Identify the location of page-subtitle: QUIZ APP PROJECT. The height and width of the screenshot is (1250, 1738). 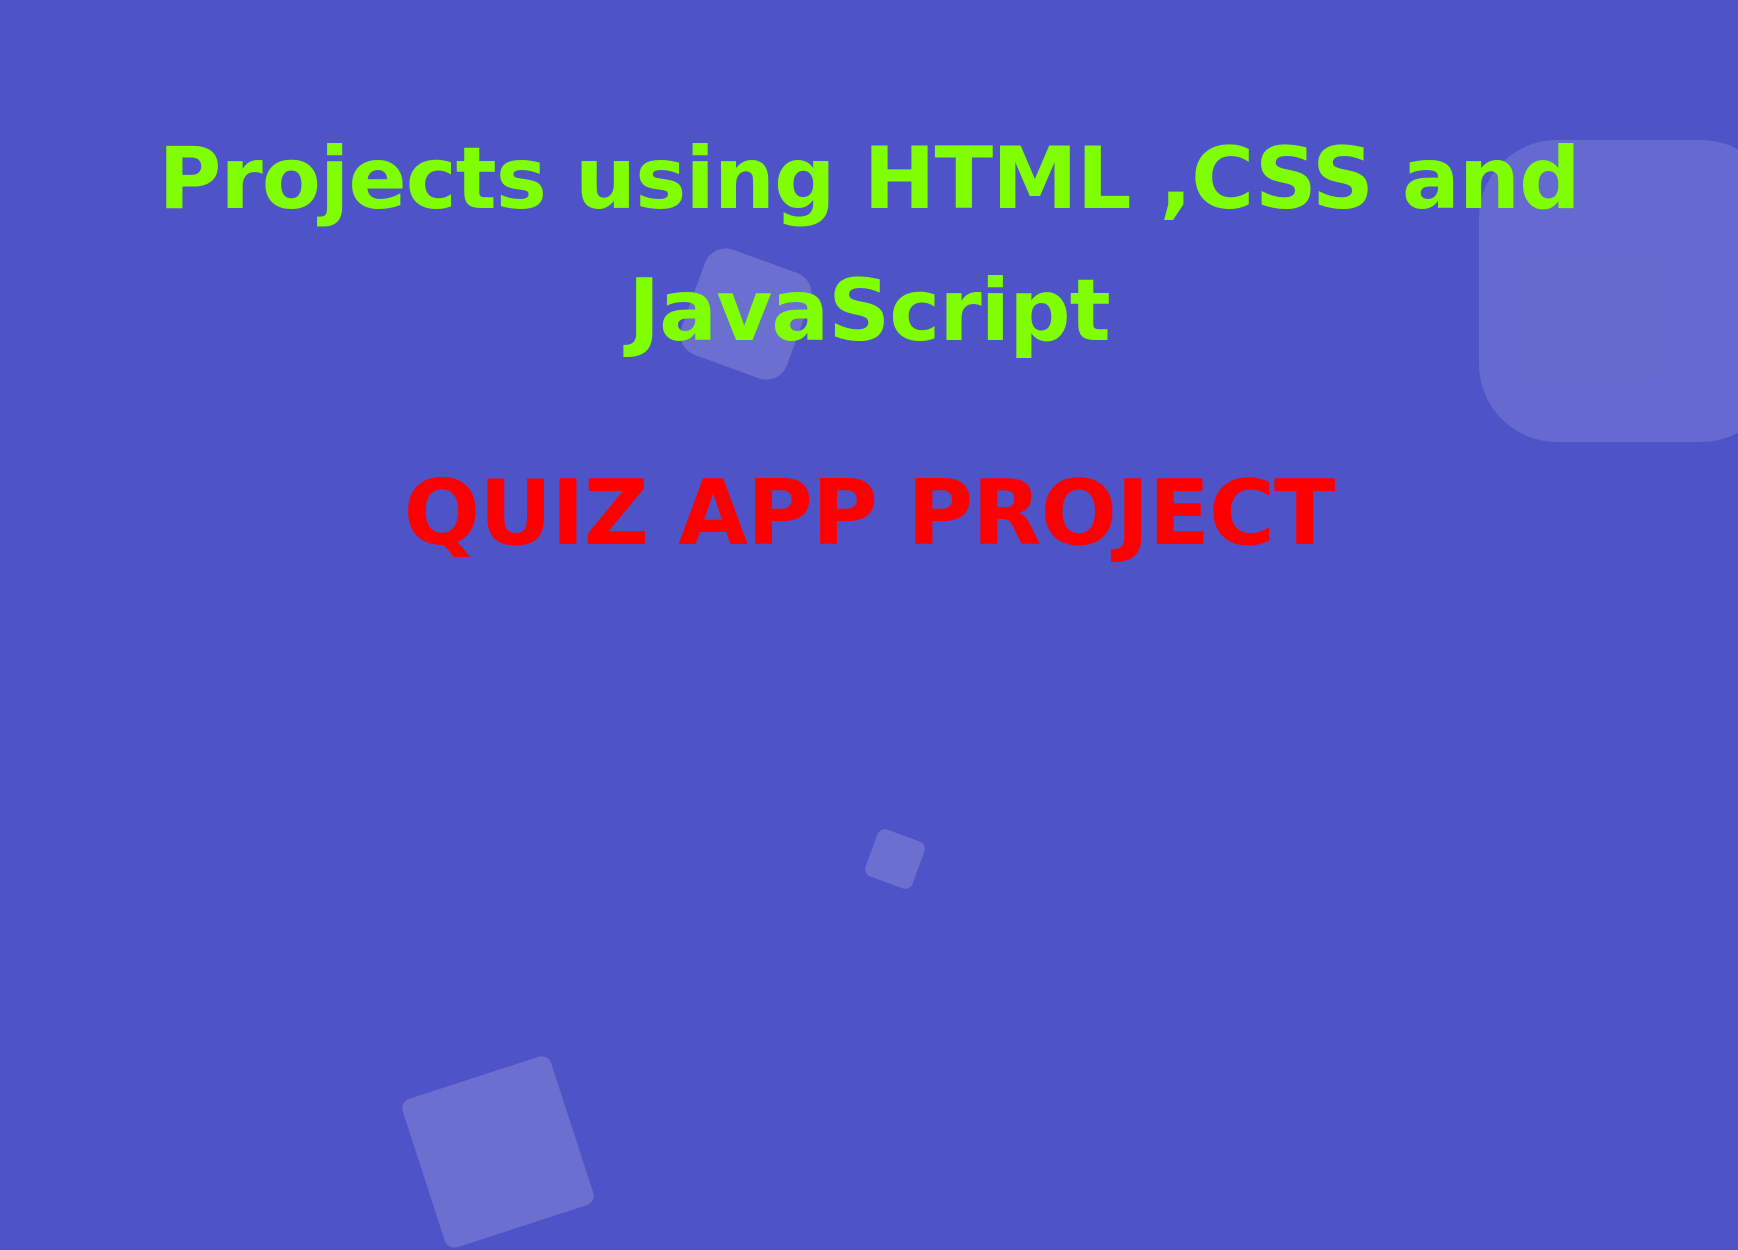
(869, 513).